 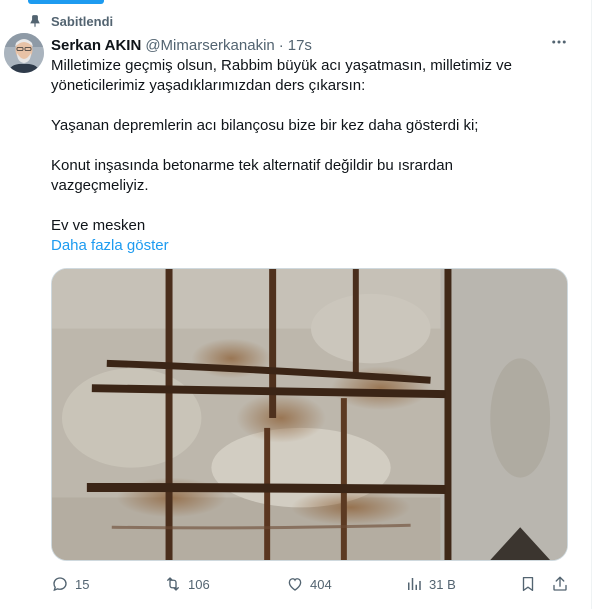 I want to click on tweet-header: Serkan AKIN @Mimarserkanakin · 17s, so click(x=181, y=45).